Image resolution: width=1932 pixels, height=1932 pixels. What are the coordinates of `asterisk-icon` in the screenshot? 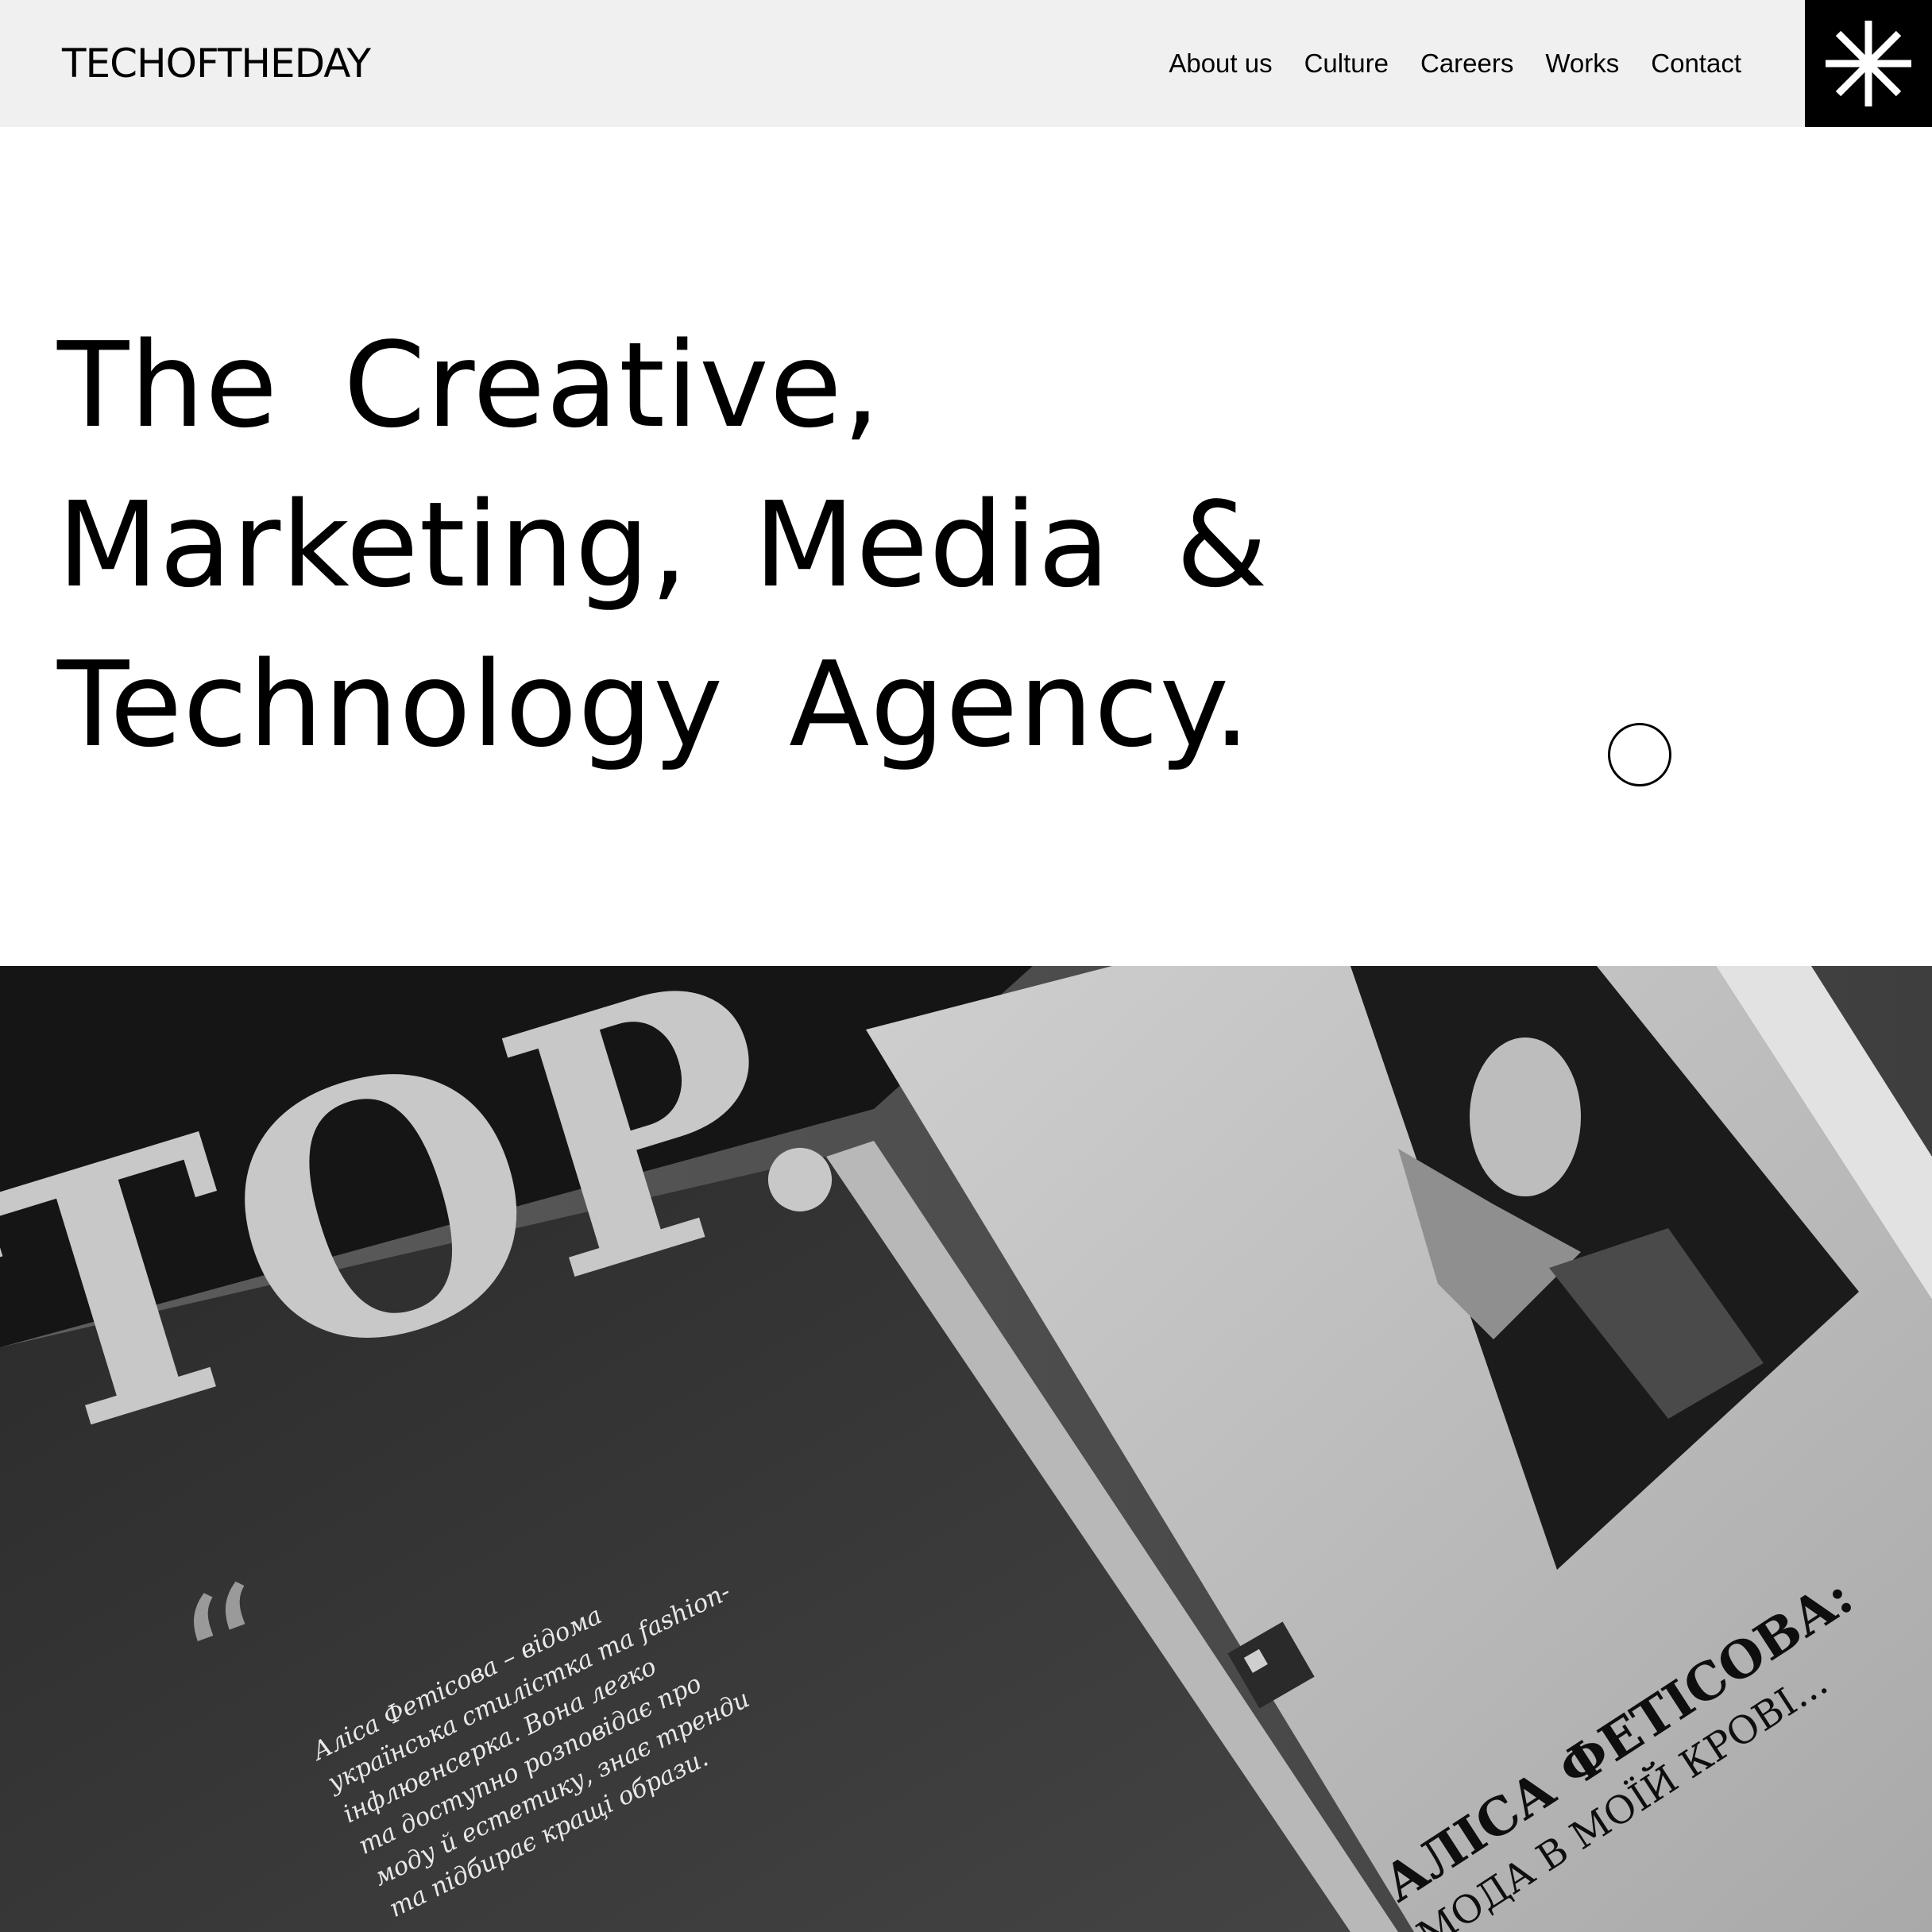 It's located at (1868, 64).